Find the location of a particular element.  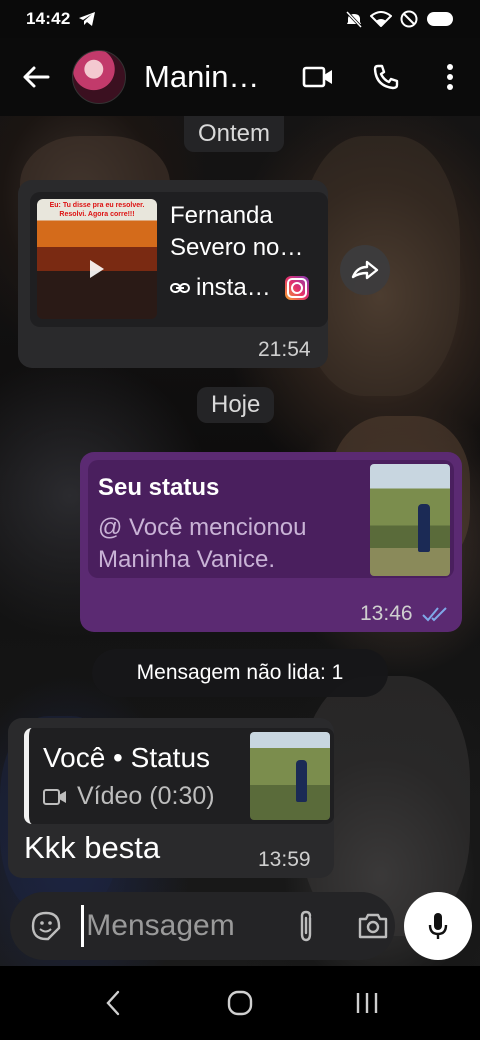

nav-home-icon is located at coordinates (240, 1003).